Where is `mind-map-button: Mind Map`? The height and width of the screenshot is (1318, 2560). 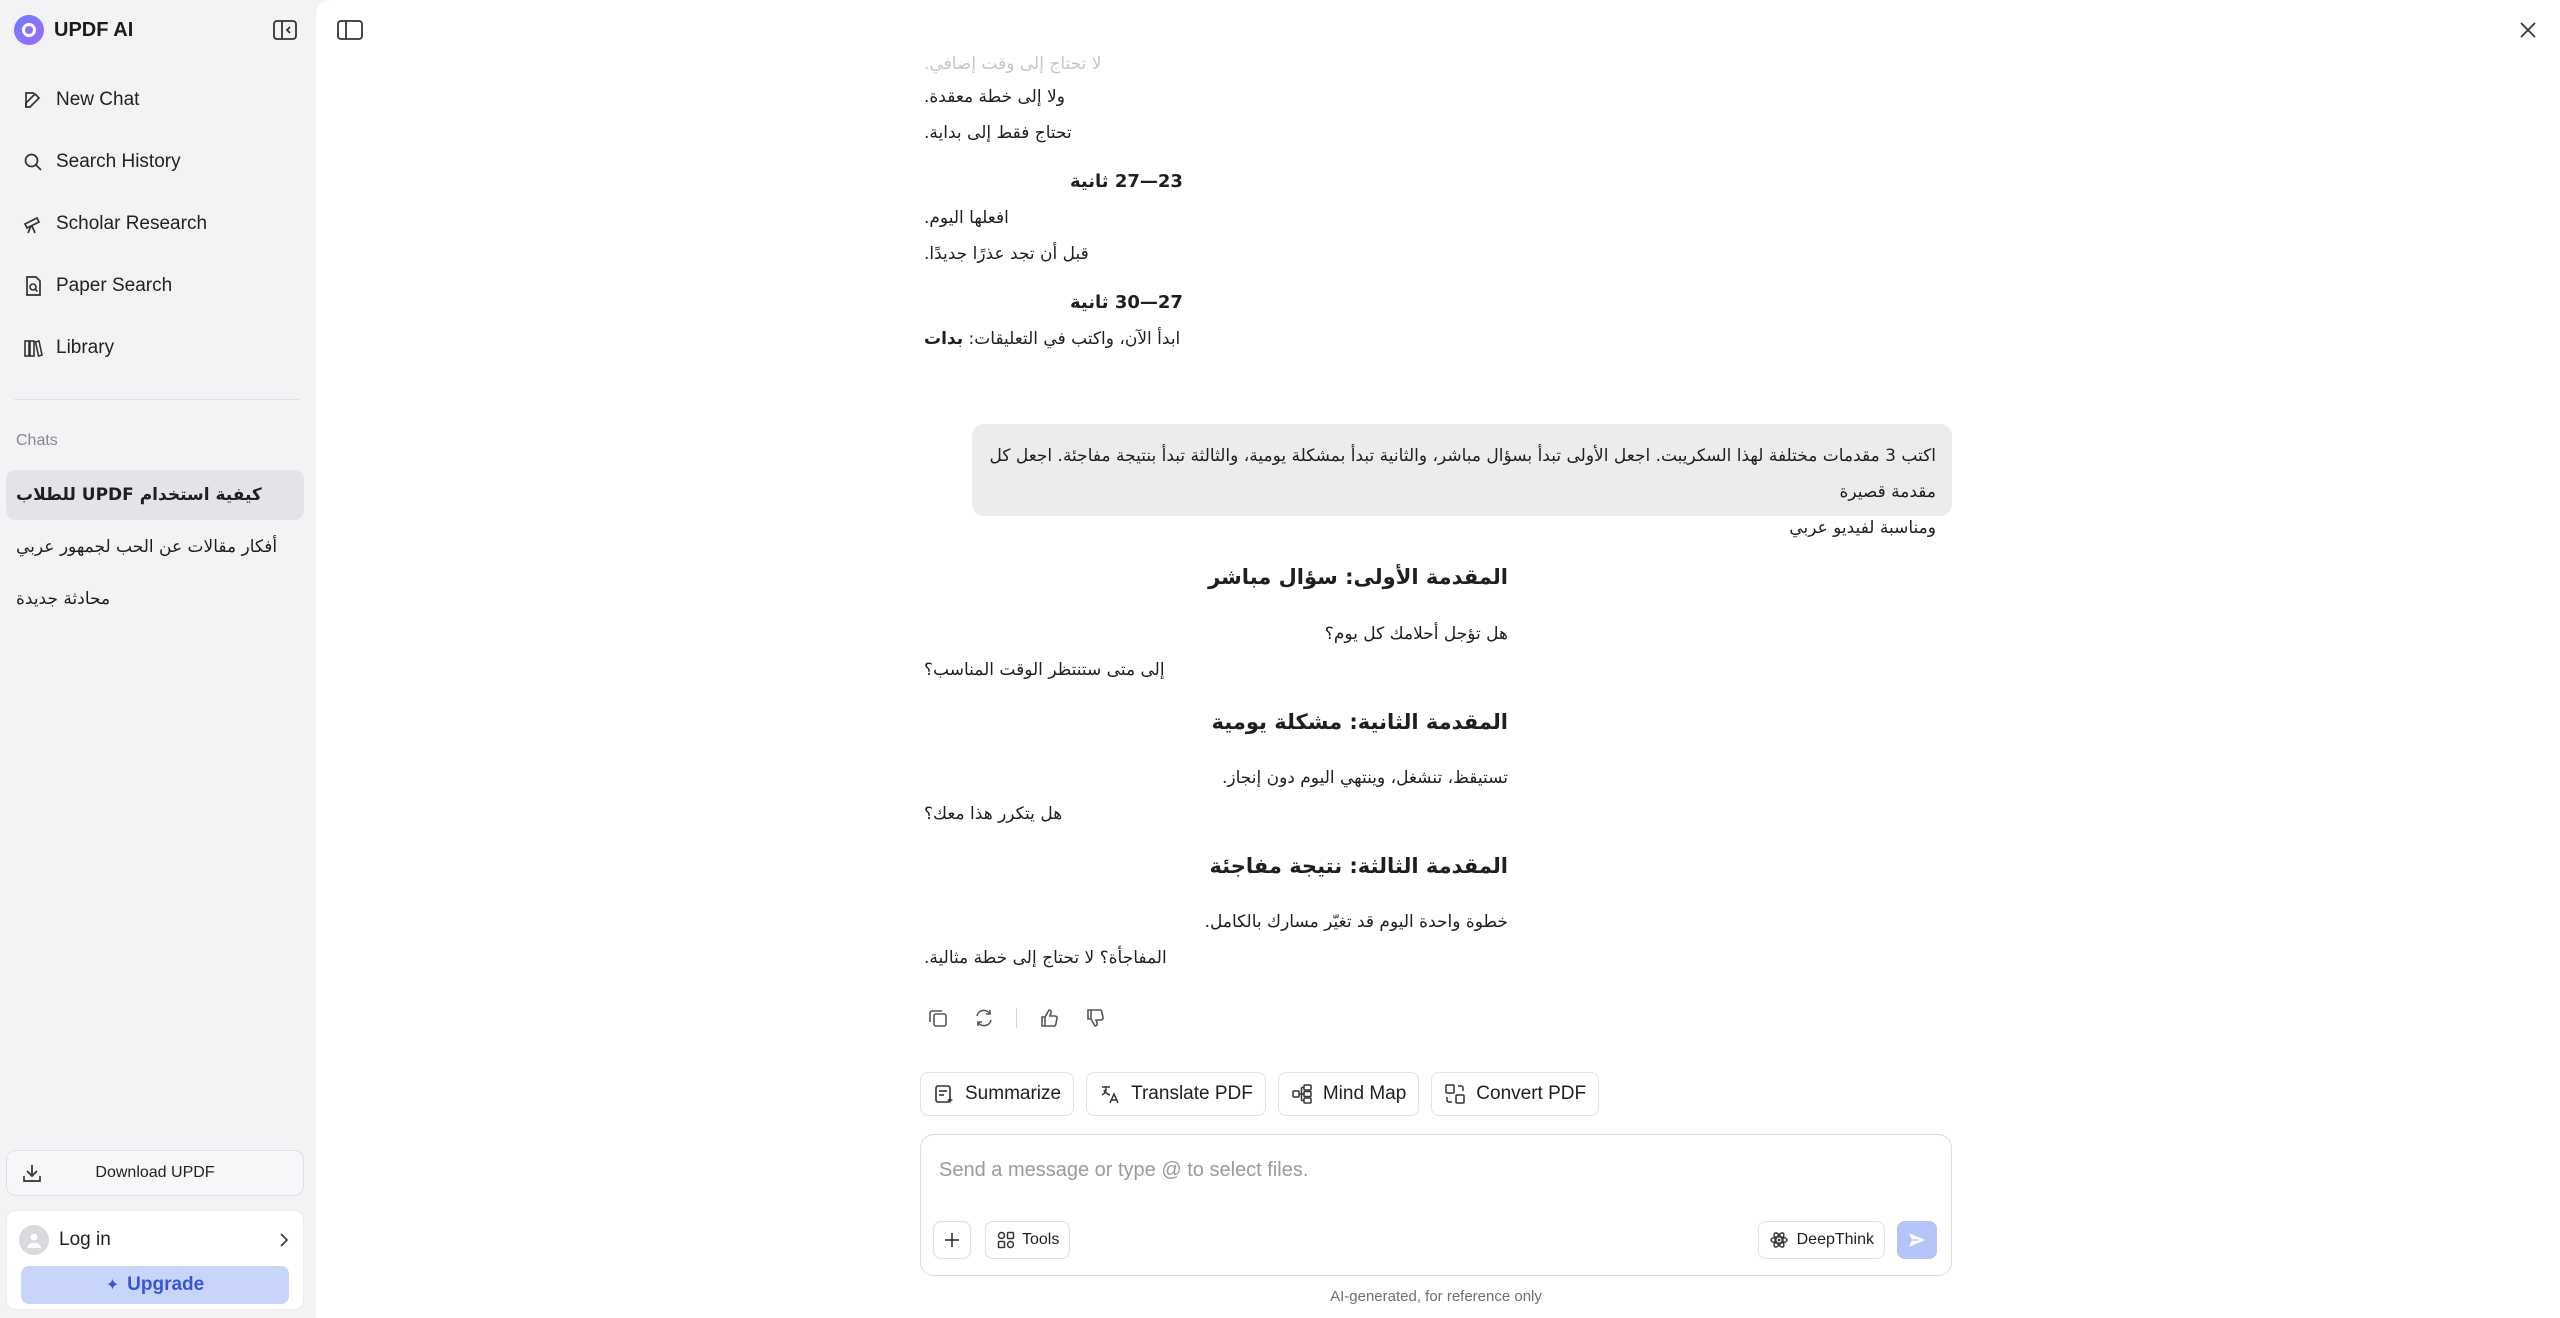
mind-map-button: Mind Map is located at coordinates (1348, 1094).